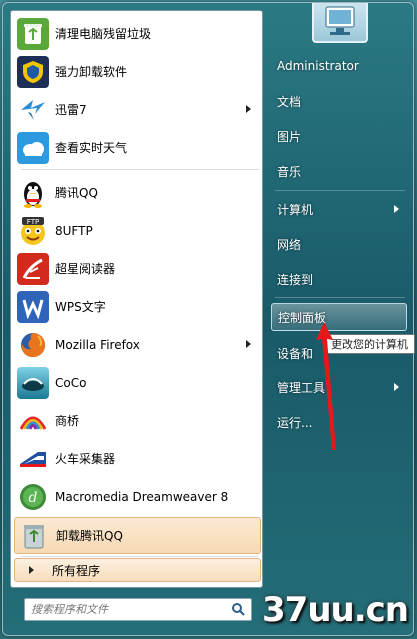 The width and height of the screenshot is (417, 639). I want to click on places-item-user: Administrator, so click(339, 66).